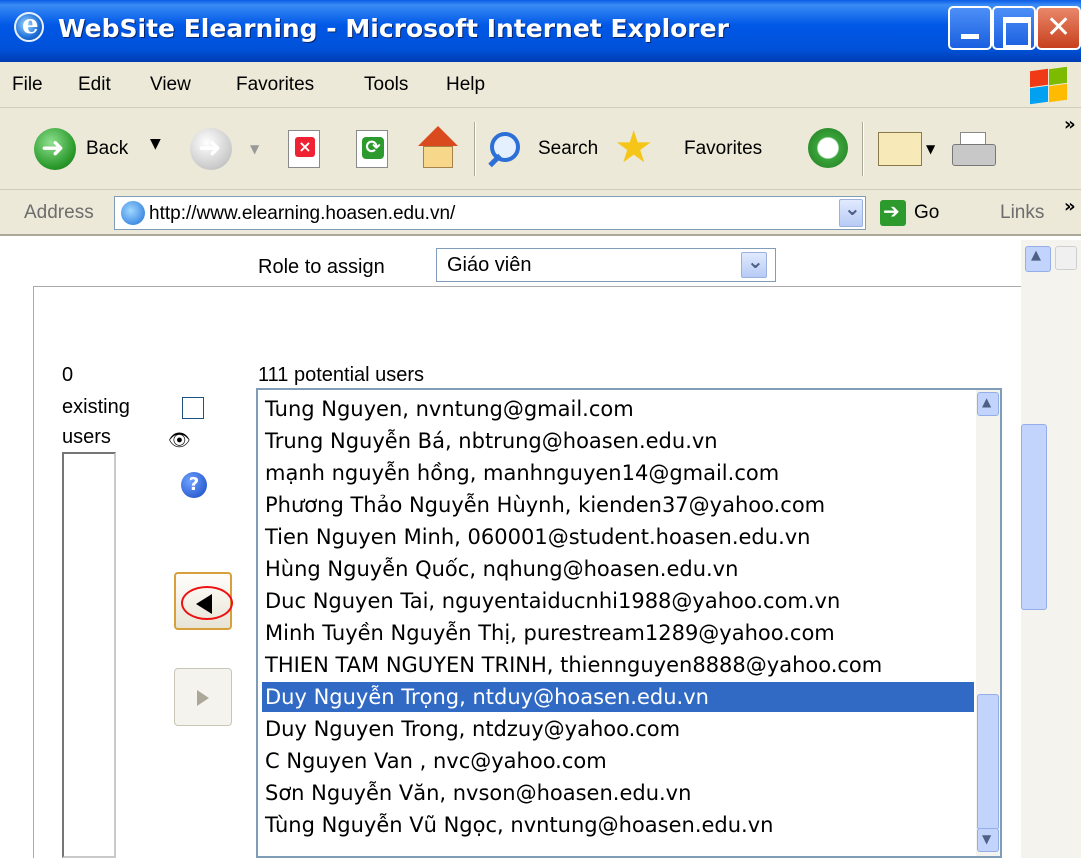 The height and width of the screenshot is (858, 1081). Describe the element at coordinates (193, 408) in the screenshot. I see `show-checkbox` at that location.